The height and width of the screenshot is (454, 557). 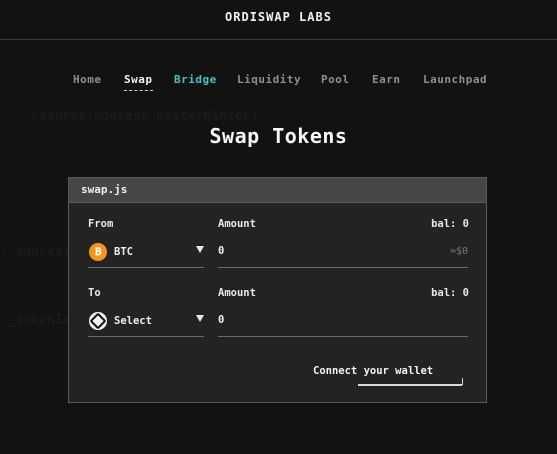 I want to click on from-usd-value: ≈$0, so click(x=458, y=251).